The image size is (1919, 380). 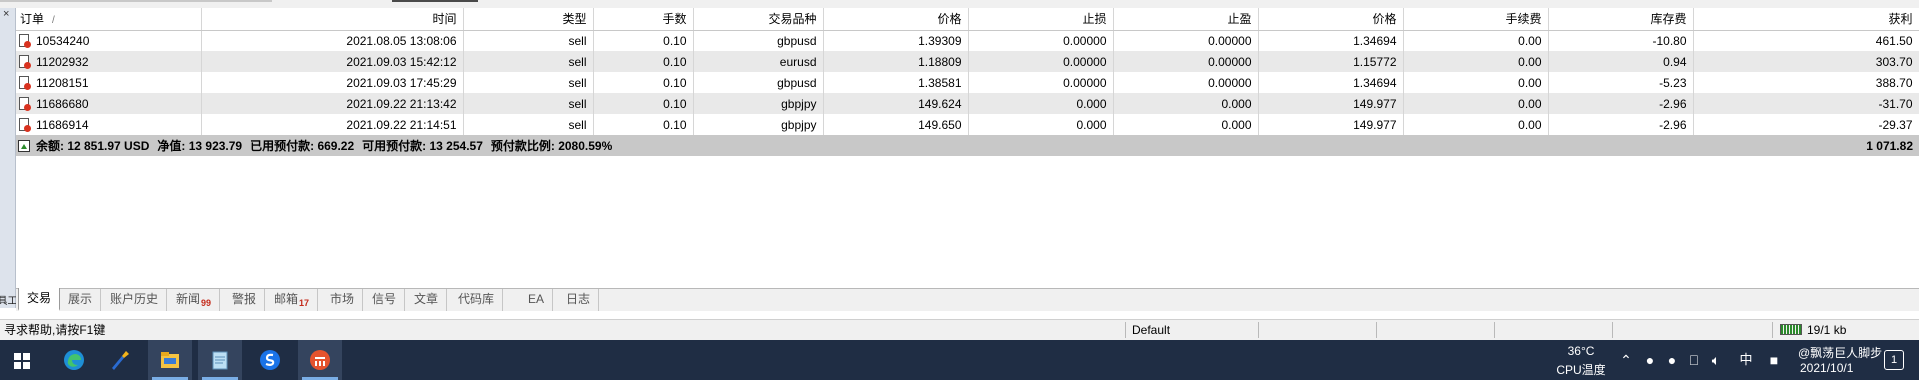 I want to click on news-badge: 99, so click(x=206, y=303).